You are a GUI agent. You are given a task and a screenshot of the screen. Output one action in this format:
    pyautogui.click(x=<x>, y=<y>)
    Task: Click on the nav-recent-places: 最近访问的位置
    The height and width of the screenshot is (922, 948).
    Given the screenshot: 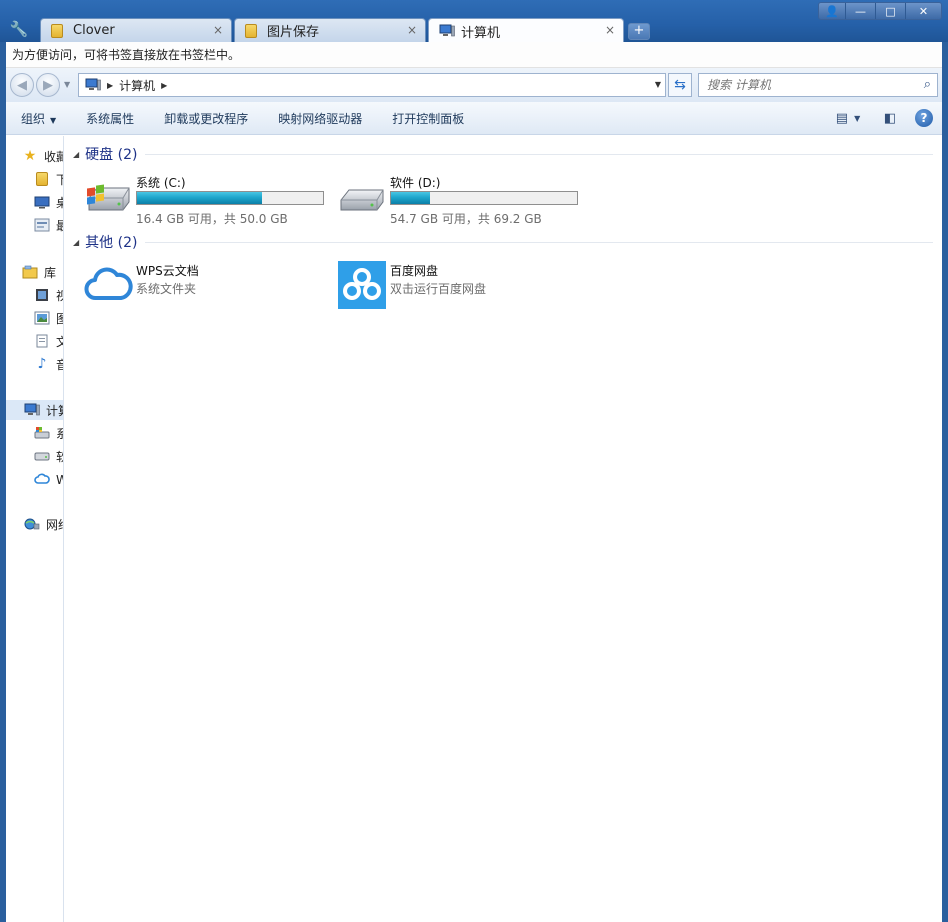 What is the action you would take?
    pyautogui.click(x=48, y=225)
    